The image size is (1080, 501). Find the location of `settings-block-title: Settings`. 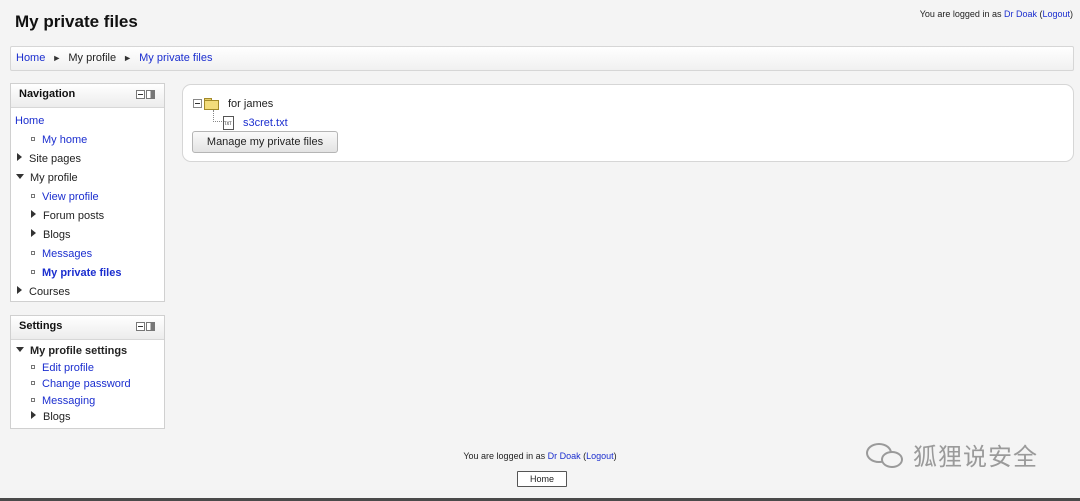

settings-block-title: Settings is located at coordinates (41, 326).